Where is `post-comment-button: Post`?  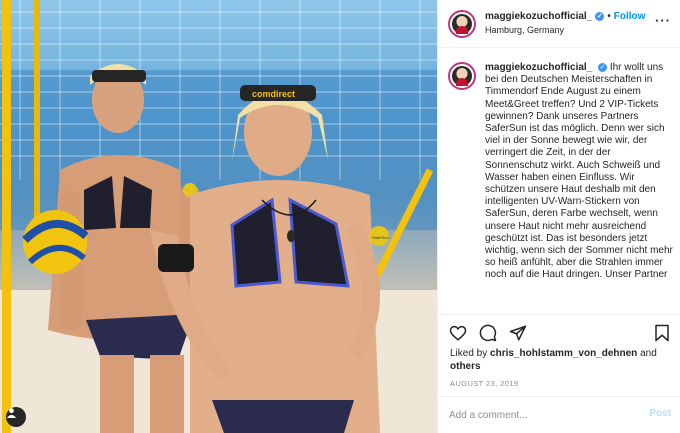
post-comment-button: Post is located at coordinates (660, 413).